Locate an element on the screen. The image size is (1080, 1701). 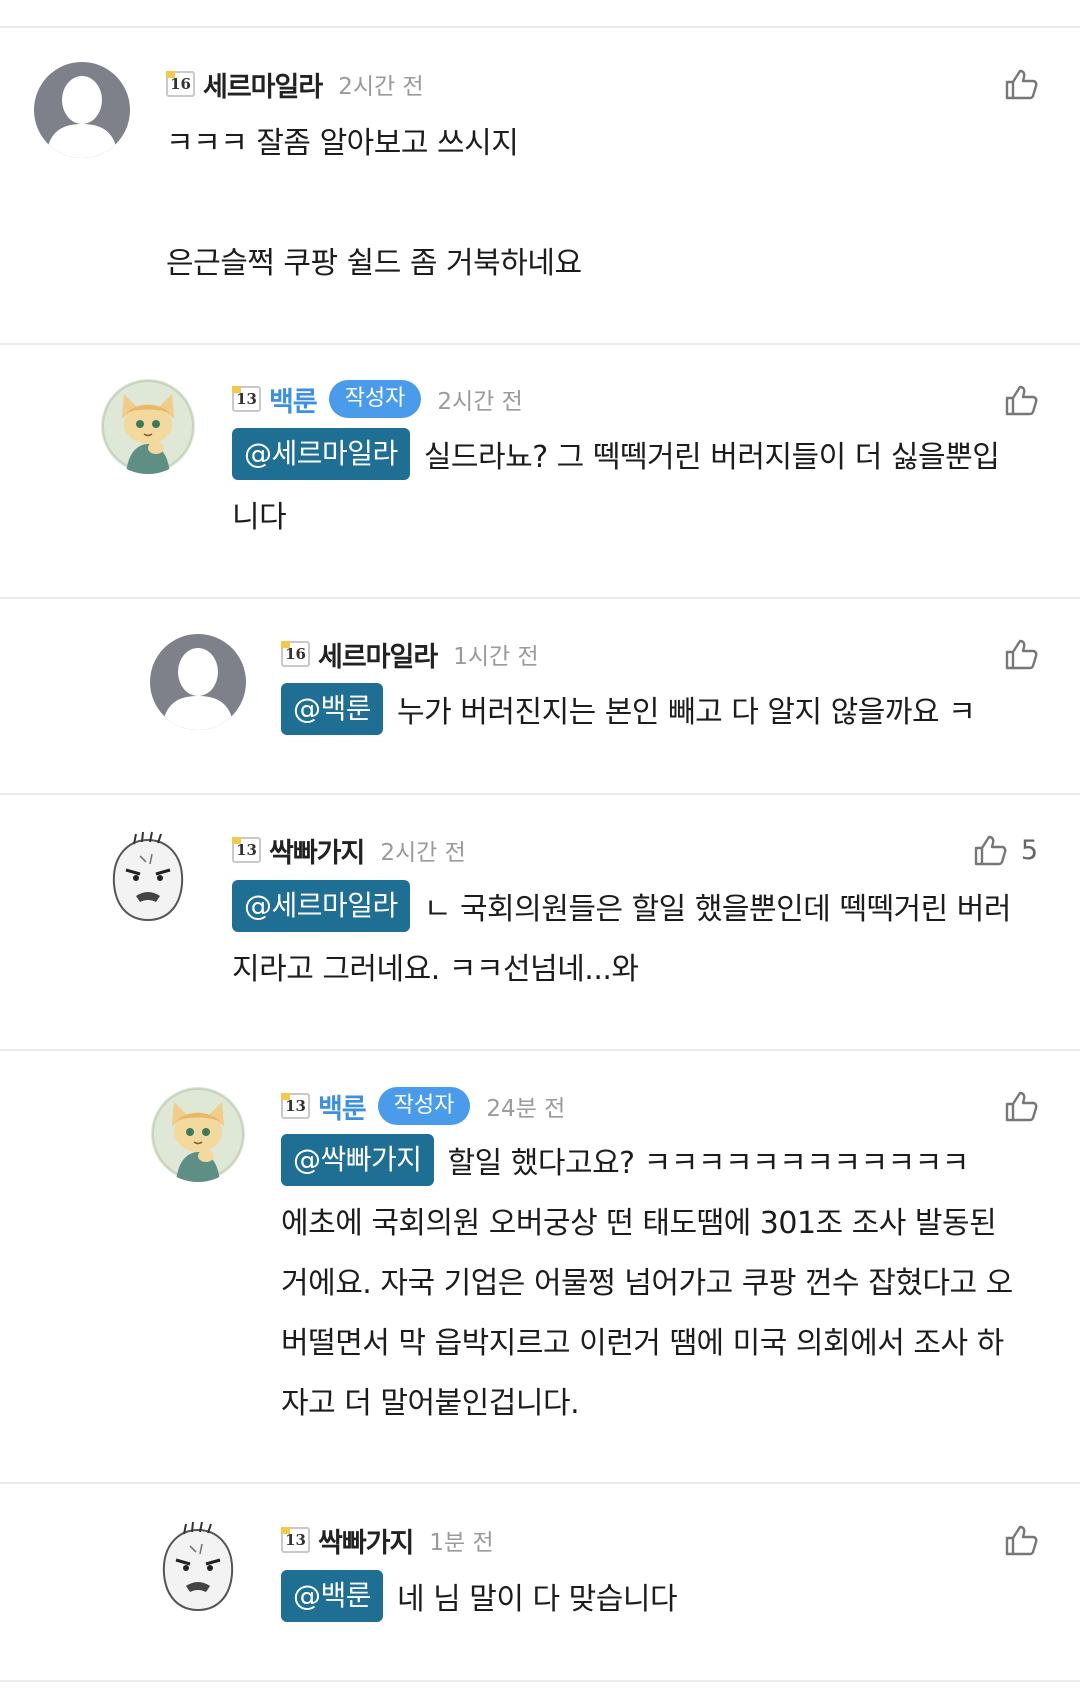
timestamp: 1분 전 is located at coordinates (461, 1543).